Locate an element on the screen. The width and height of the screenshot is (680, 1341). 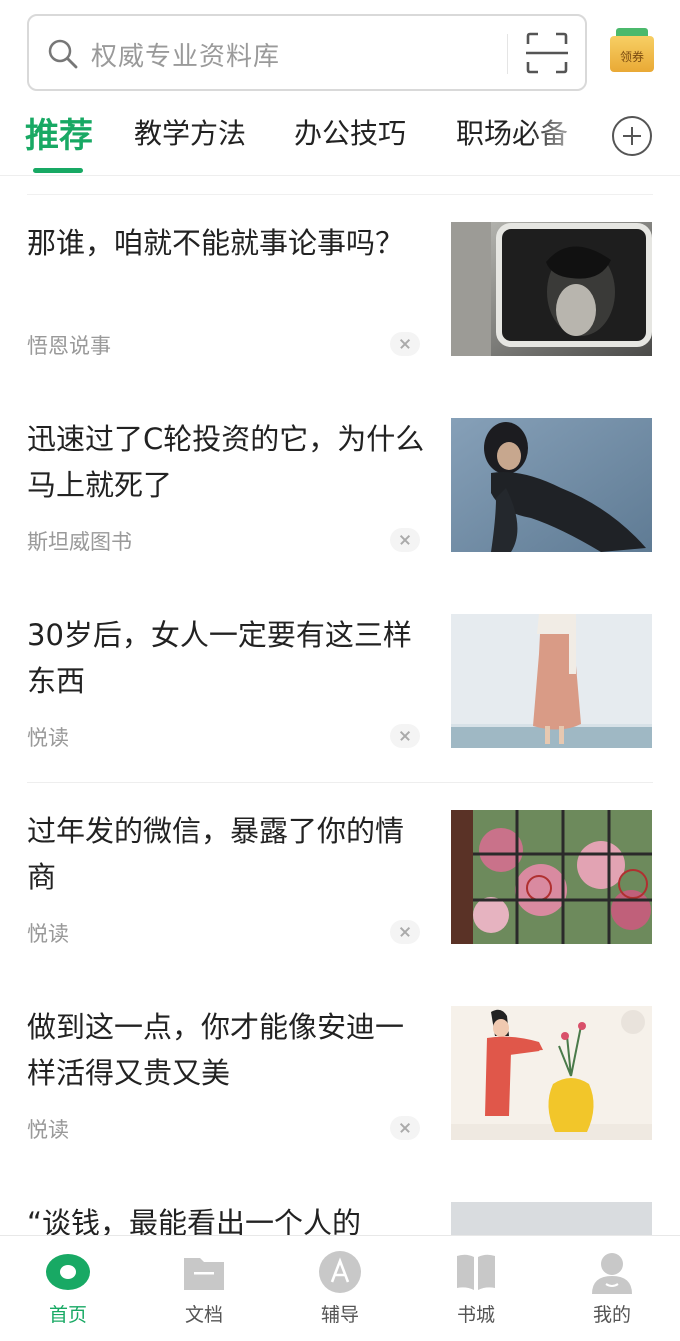
article-item: 30岁后，女人一定要有这三样东西 悦读 is located at coordinates (340, 686).